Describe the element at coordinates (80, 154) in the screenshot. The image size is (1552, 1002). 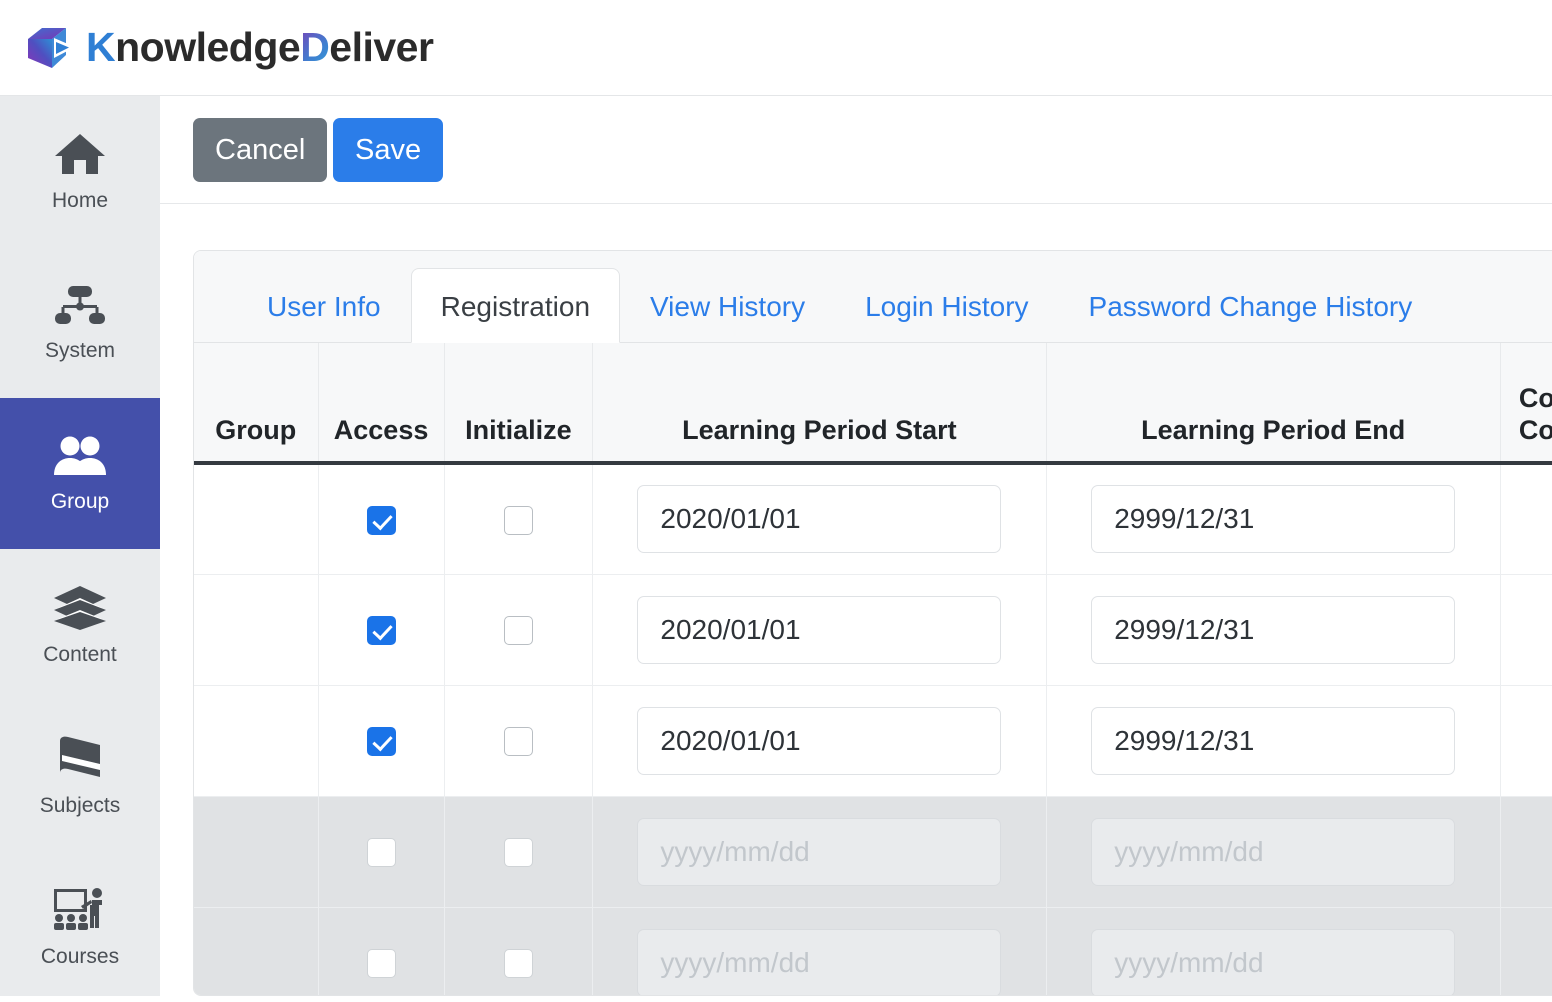
I see `home-icon` at that location.